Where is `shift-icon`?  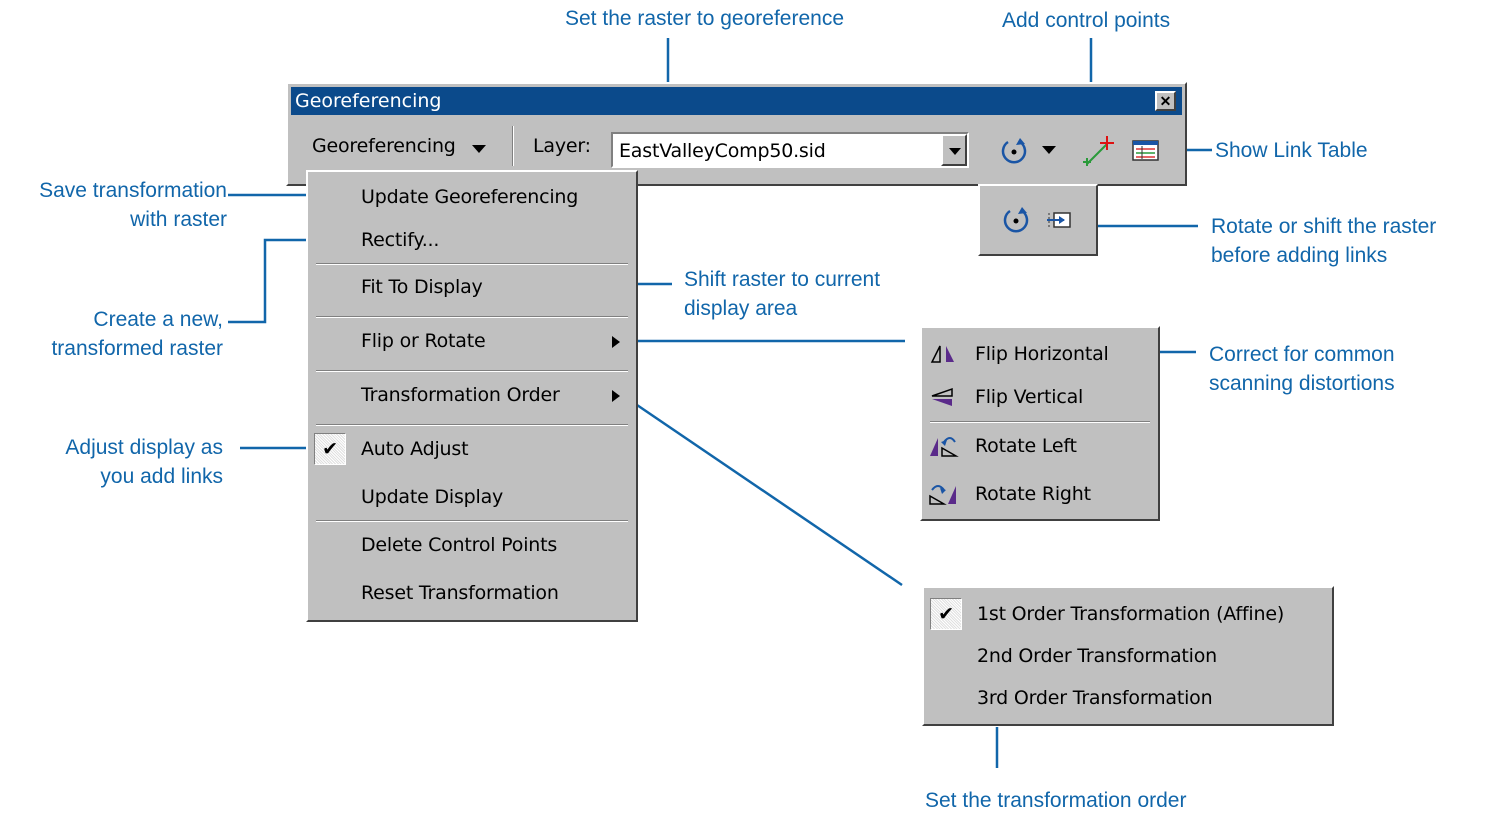
shift-icon is located at coordinates (1059, 220).